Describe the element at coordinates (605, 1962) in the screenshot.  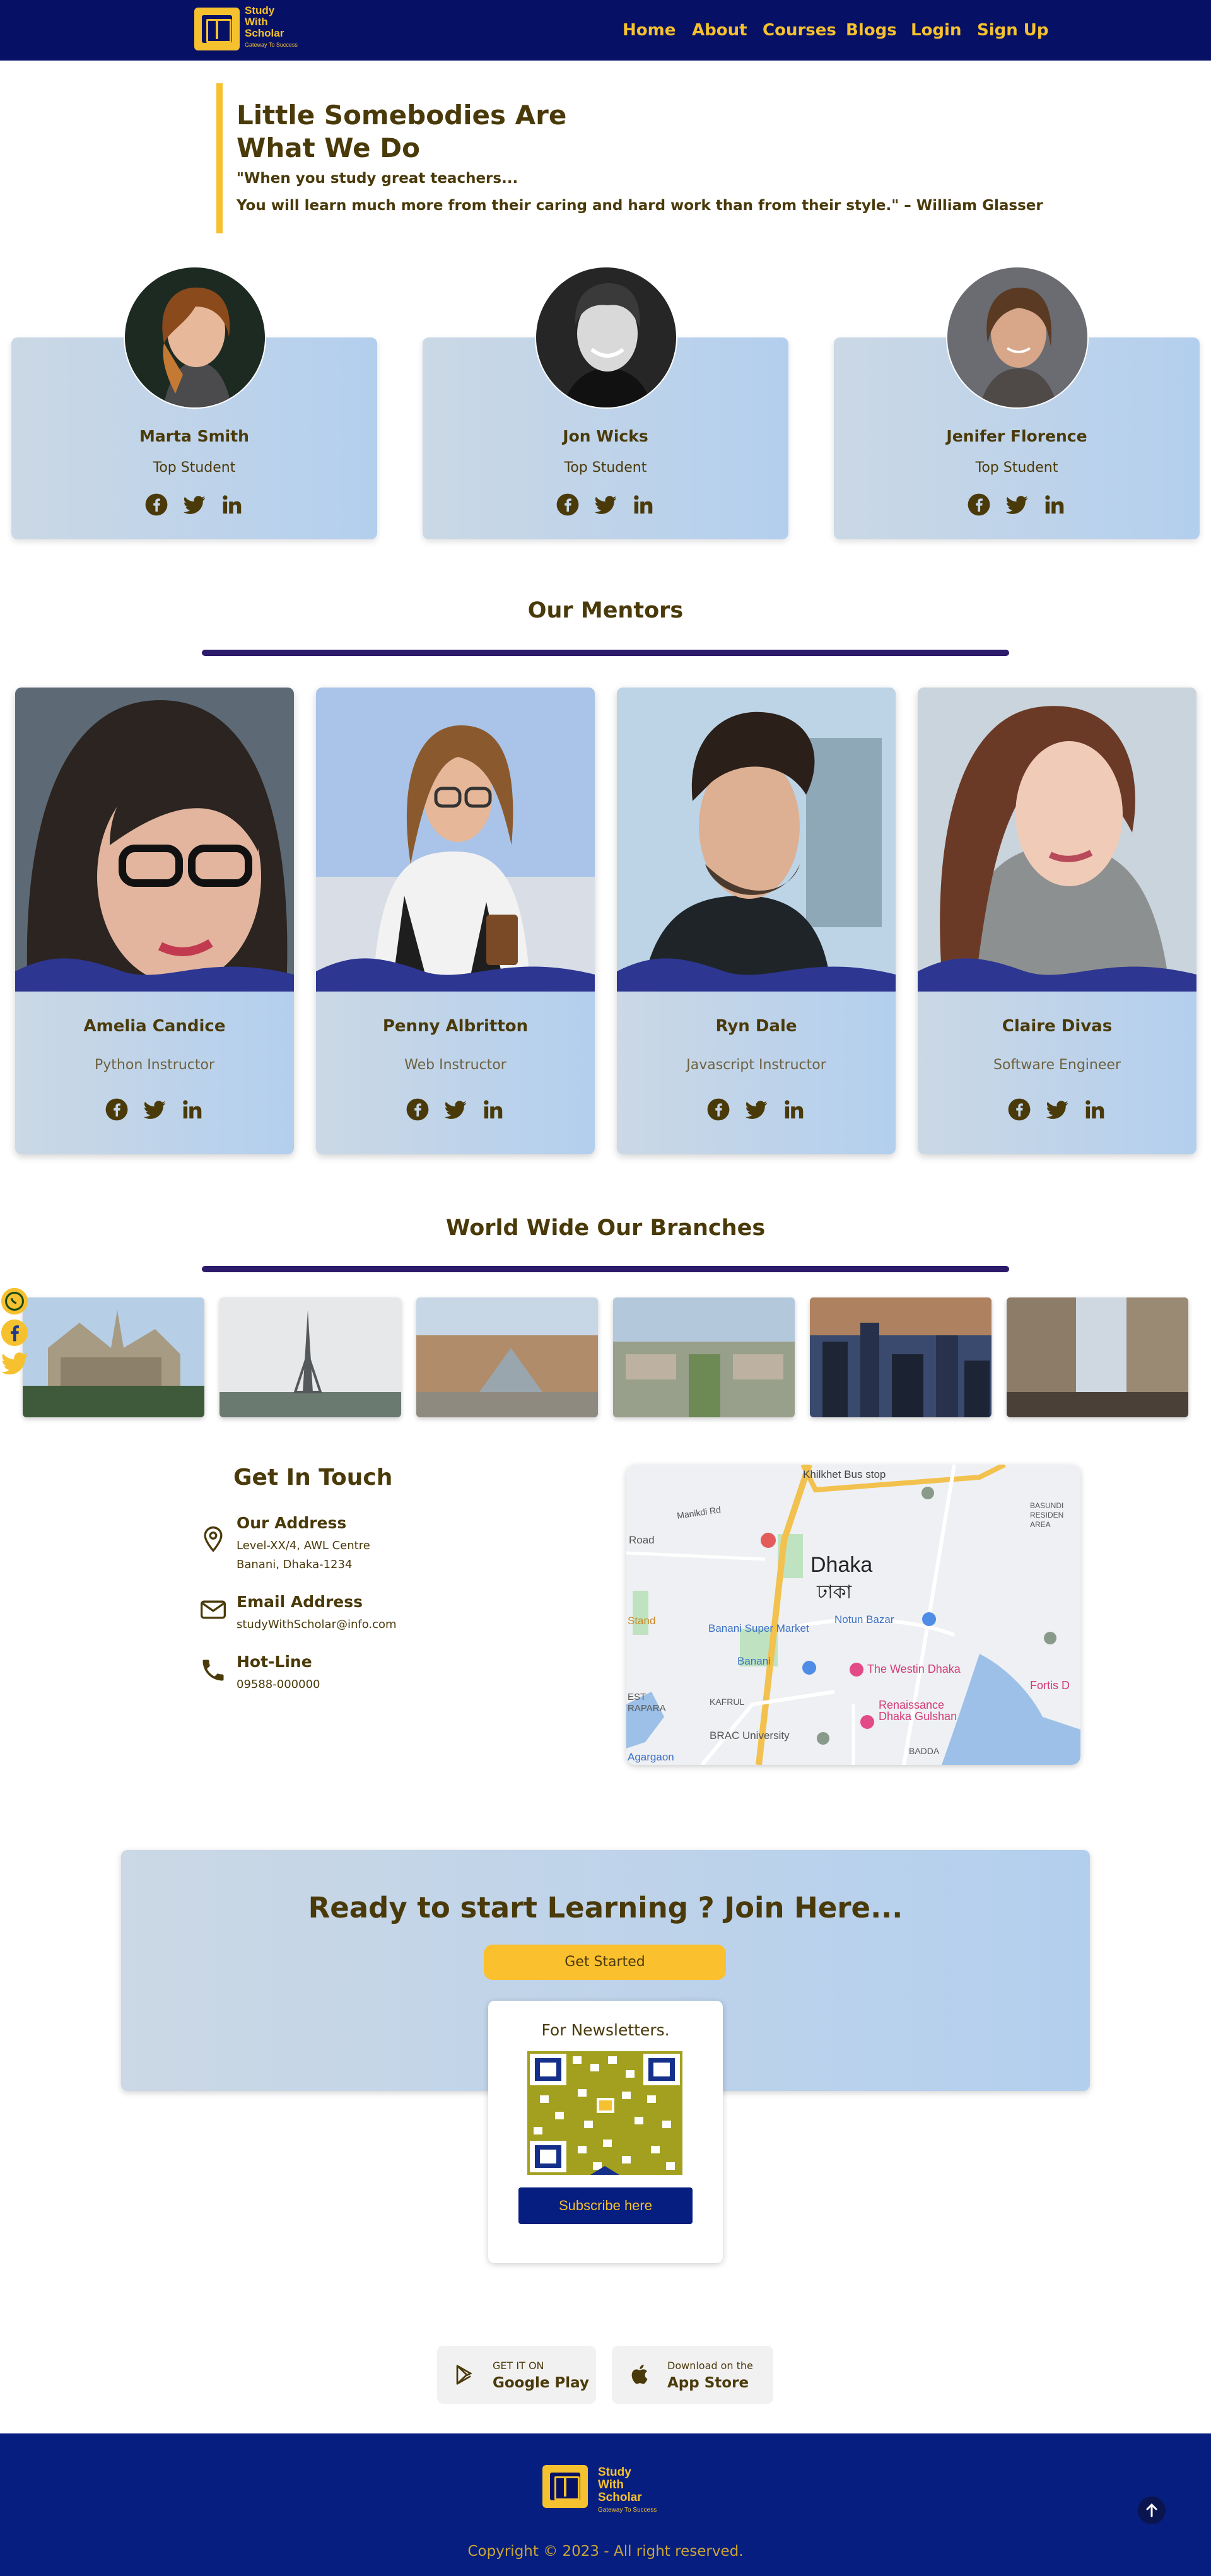
I see `get-started-button: Get Started` at that location.